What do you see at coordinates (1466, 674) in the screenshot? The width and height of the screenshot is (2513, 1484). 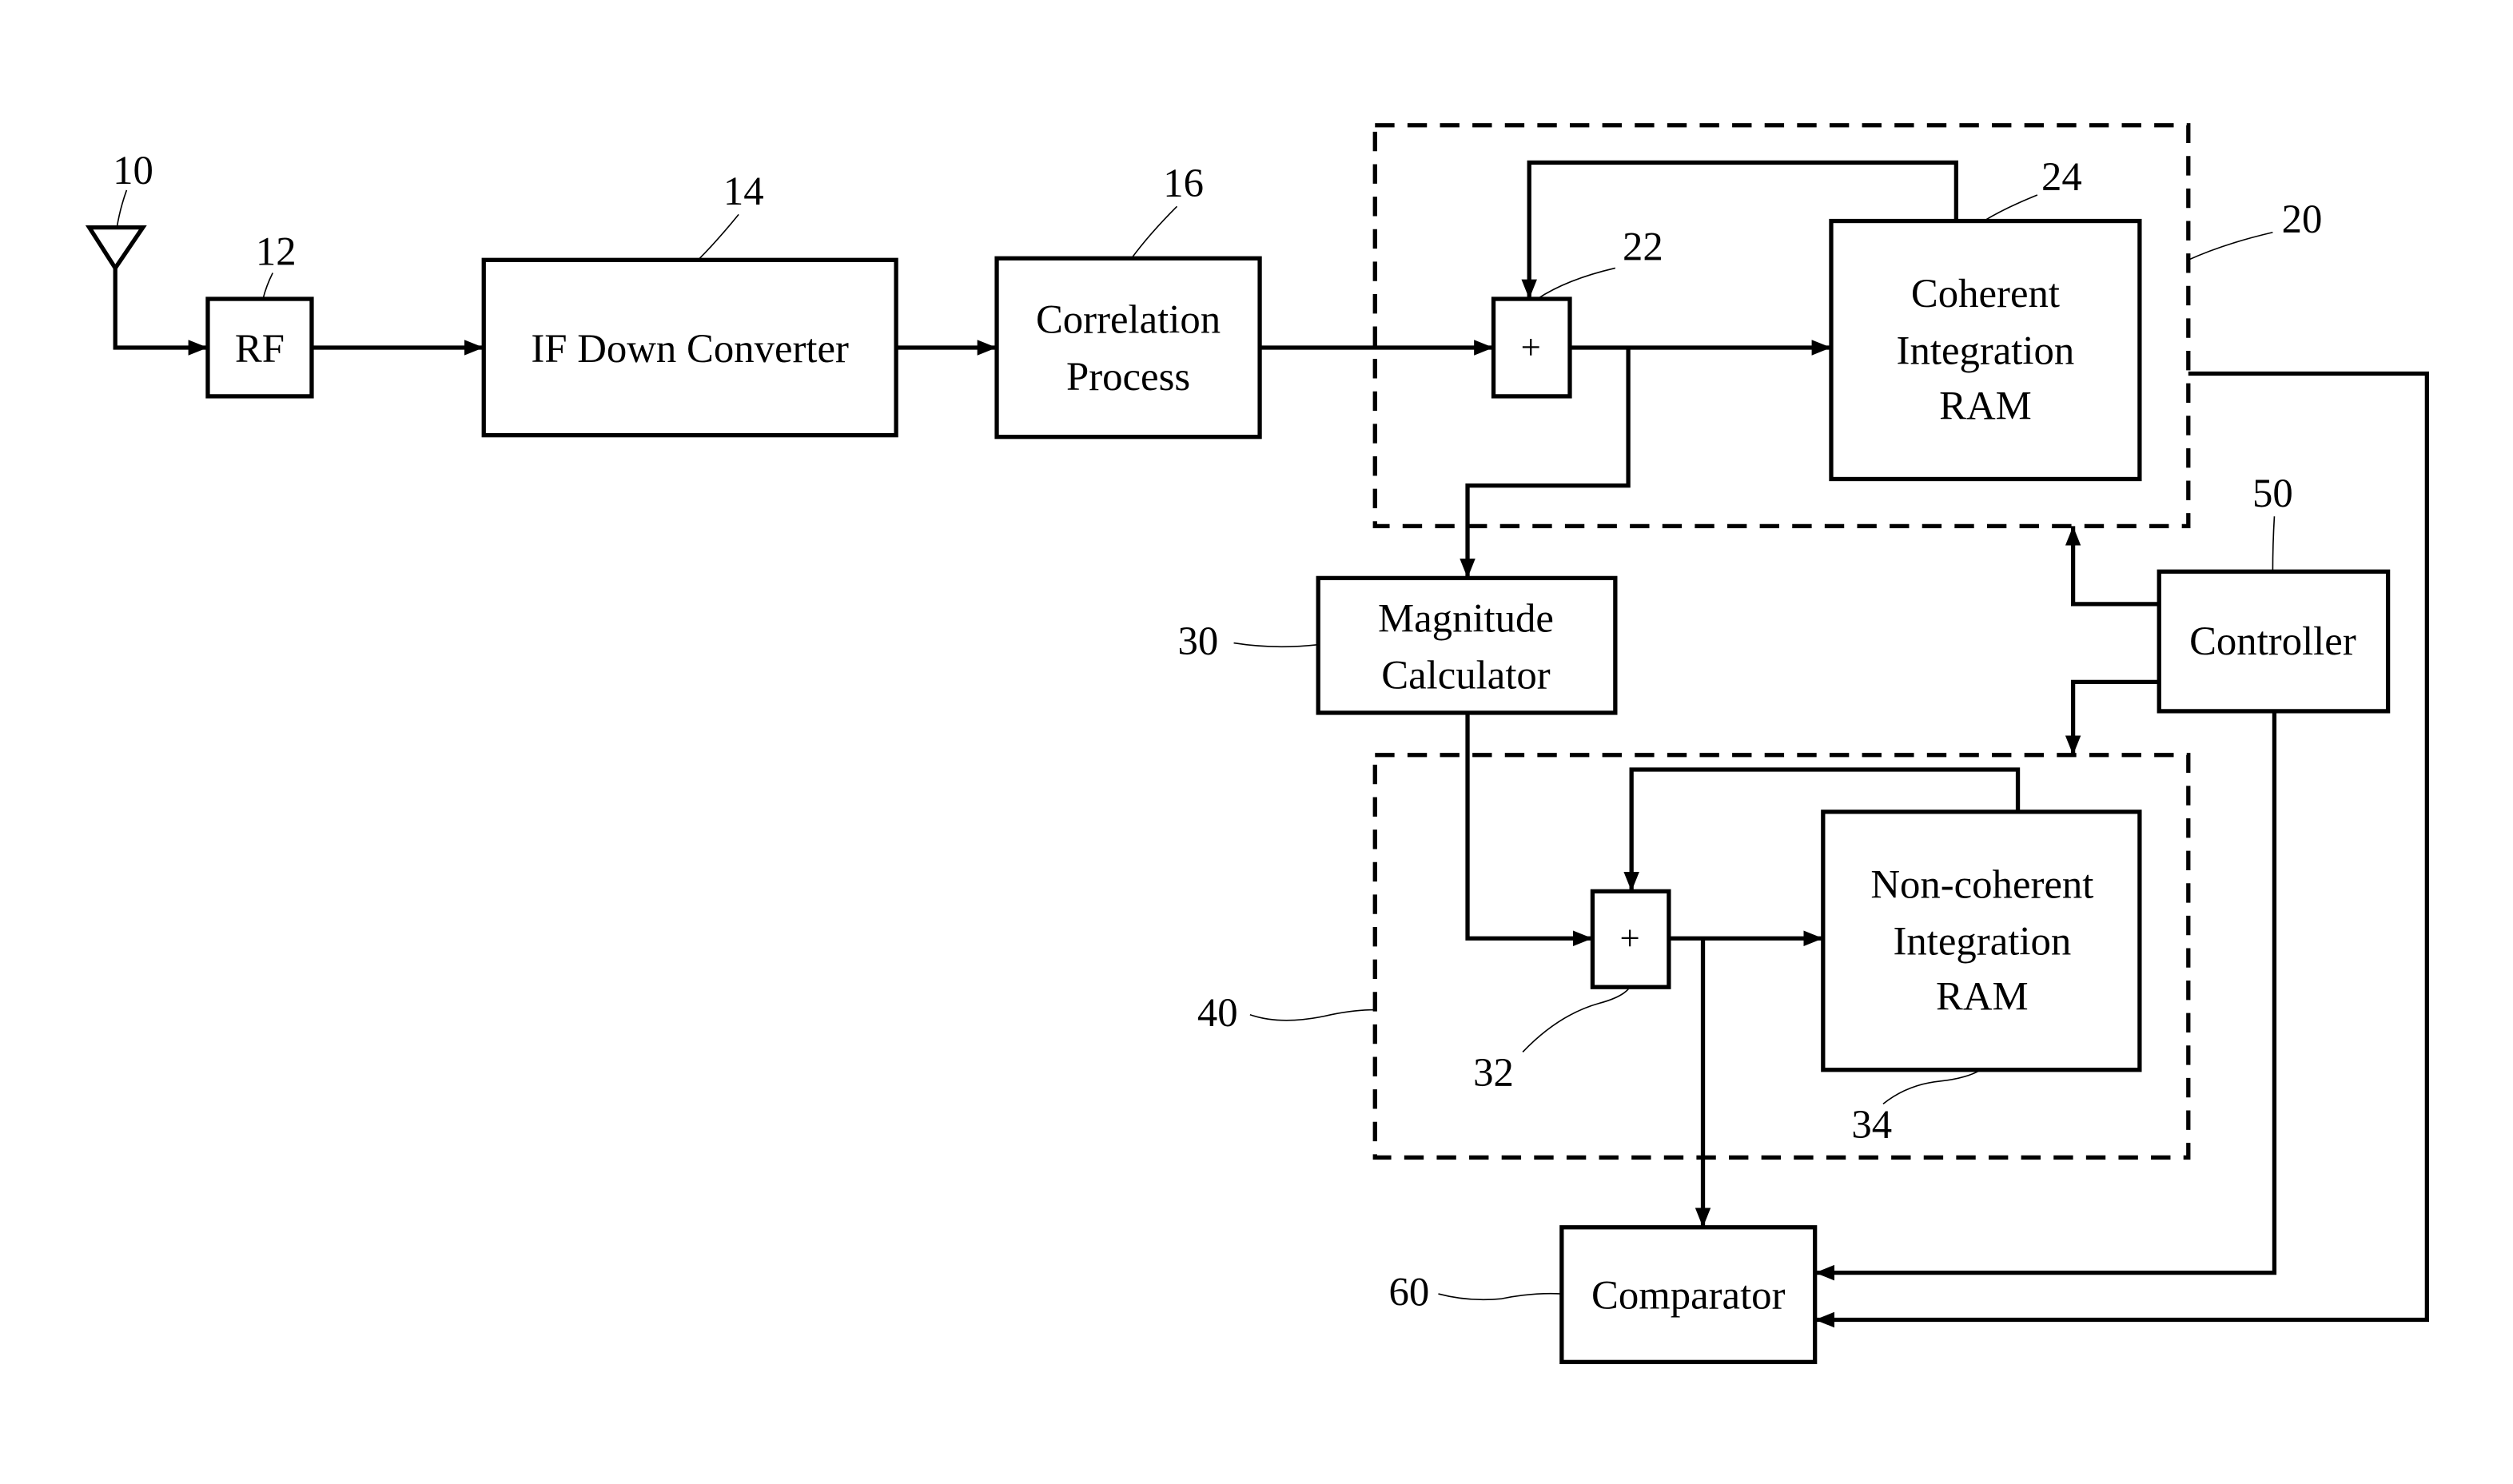 I see `magnitude-calculator-label-line2: Calculator` at bounding box center [1466, 674].